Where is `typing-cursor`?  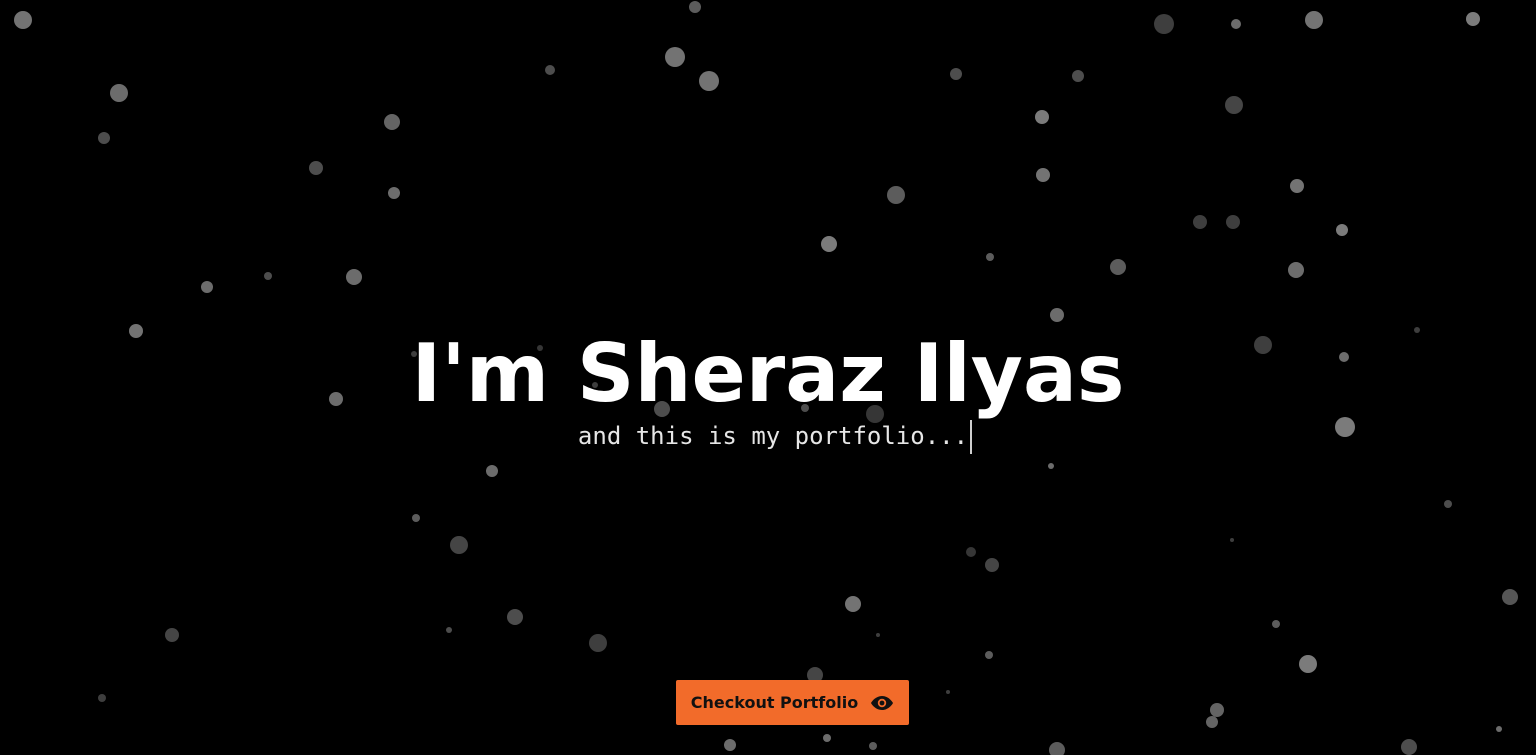
typing-cursor is located at coordinates (971, 437).